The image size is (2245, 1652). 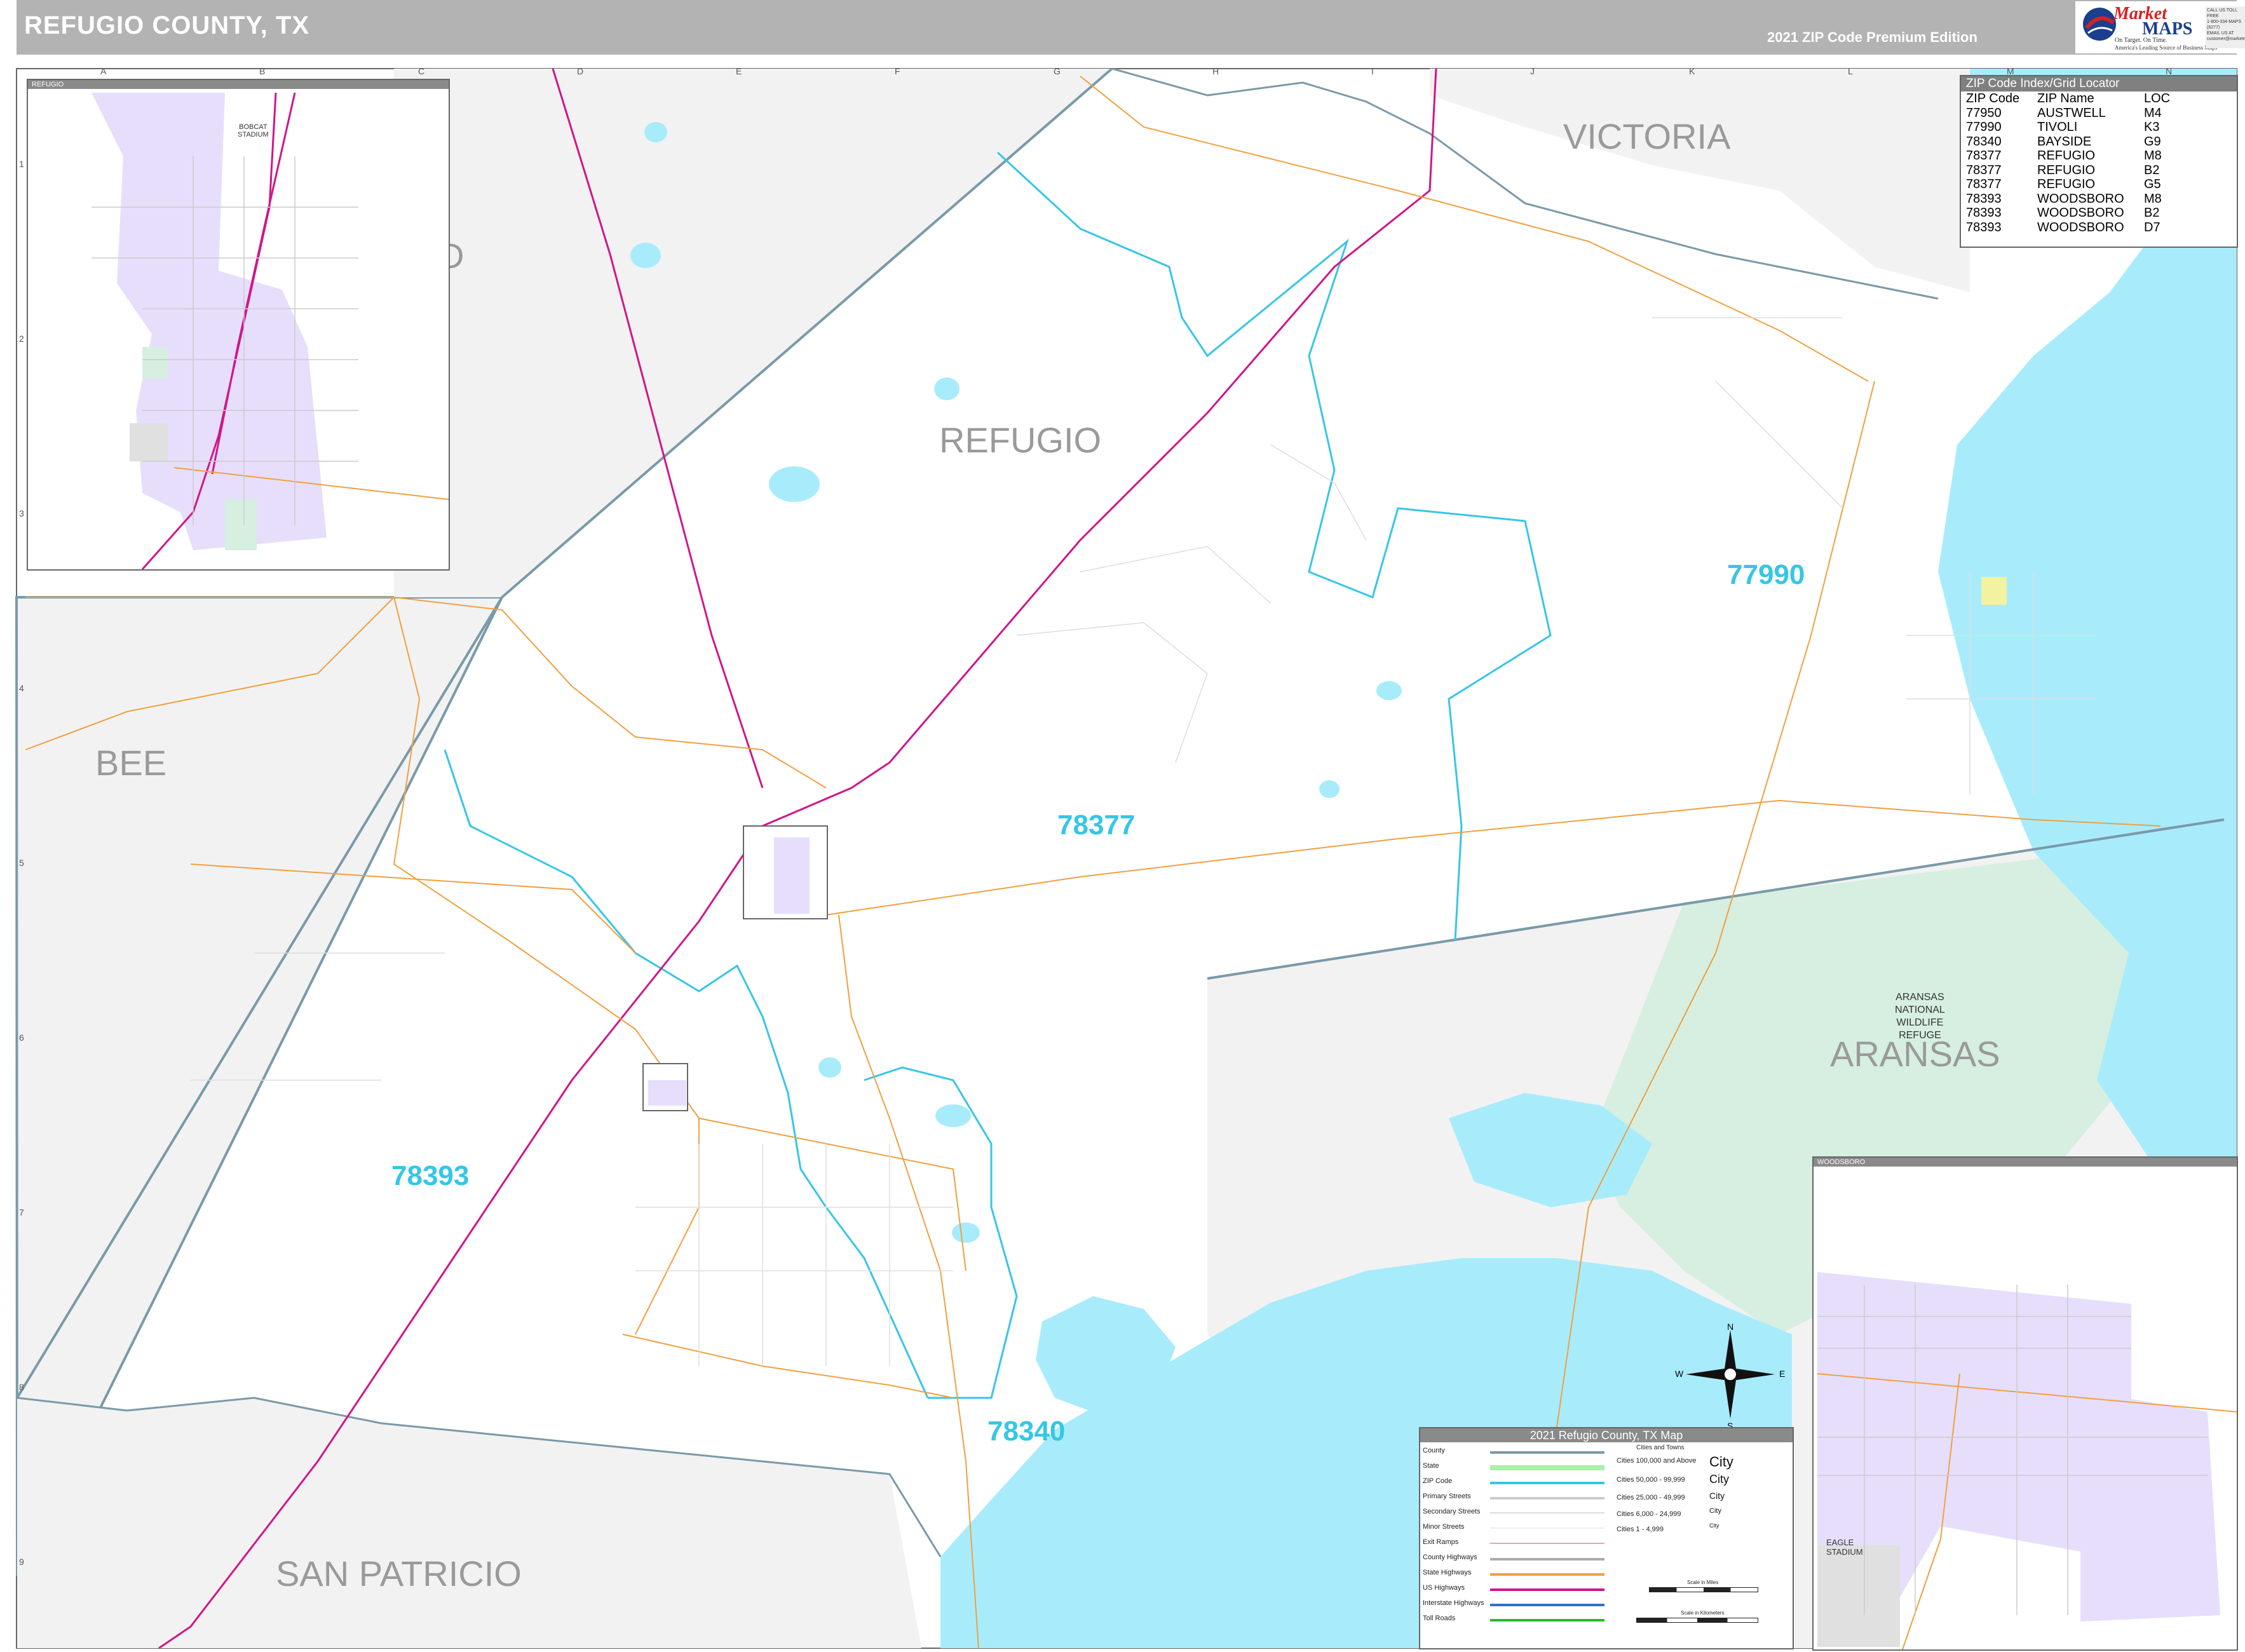 What do you see at coordinates (103, 71) in the screenshot?
I see `grid-col-a: A` at bounding box center [103, 71].